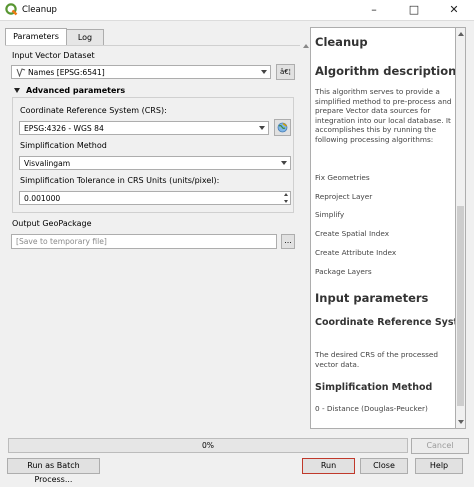 This screenshot has width=474, height=487. What do you see at coordinates (414, 10) in the screenshot?
I see `maximize-icon: □` at bounding box center [414, 10].